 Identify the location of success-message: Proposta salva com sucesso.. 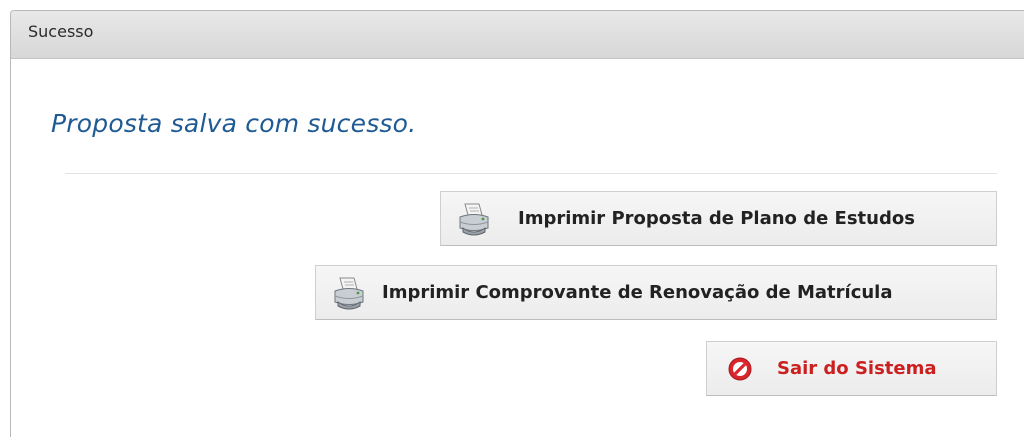
(234, 123).